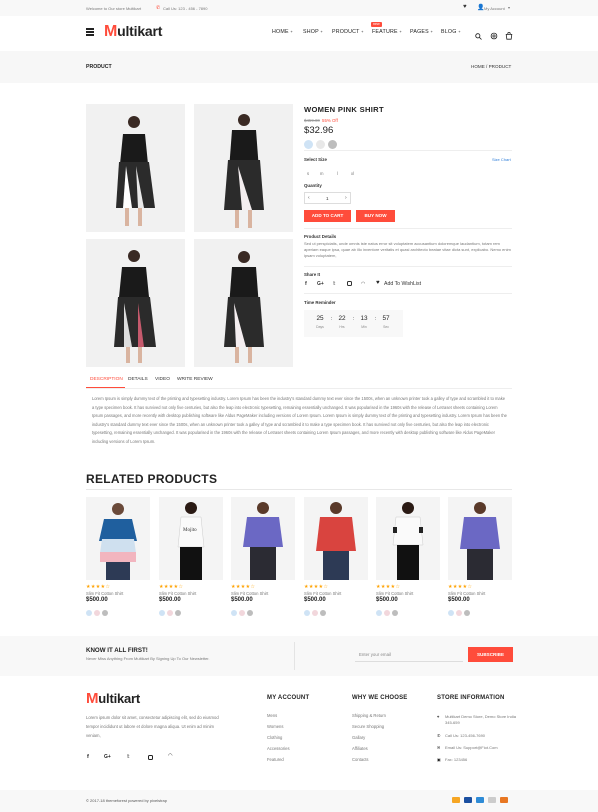 This screenshot has height=812, width=598. I want to click on footer-link-womens: Womens, so click(278, 729).